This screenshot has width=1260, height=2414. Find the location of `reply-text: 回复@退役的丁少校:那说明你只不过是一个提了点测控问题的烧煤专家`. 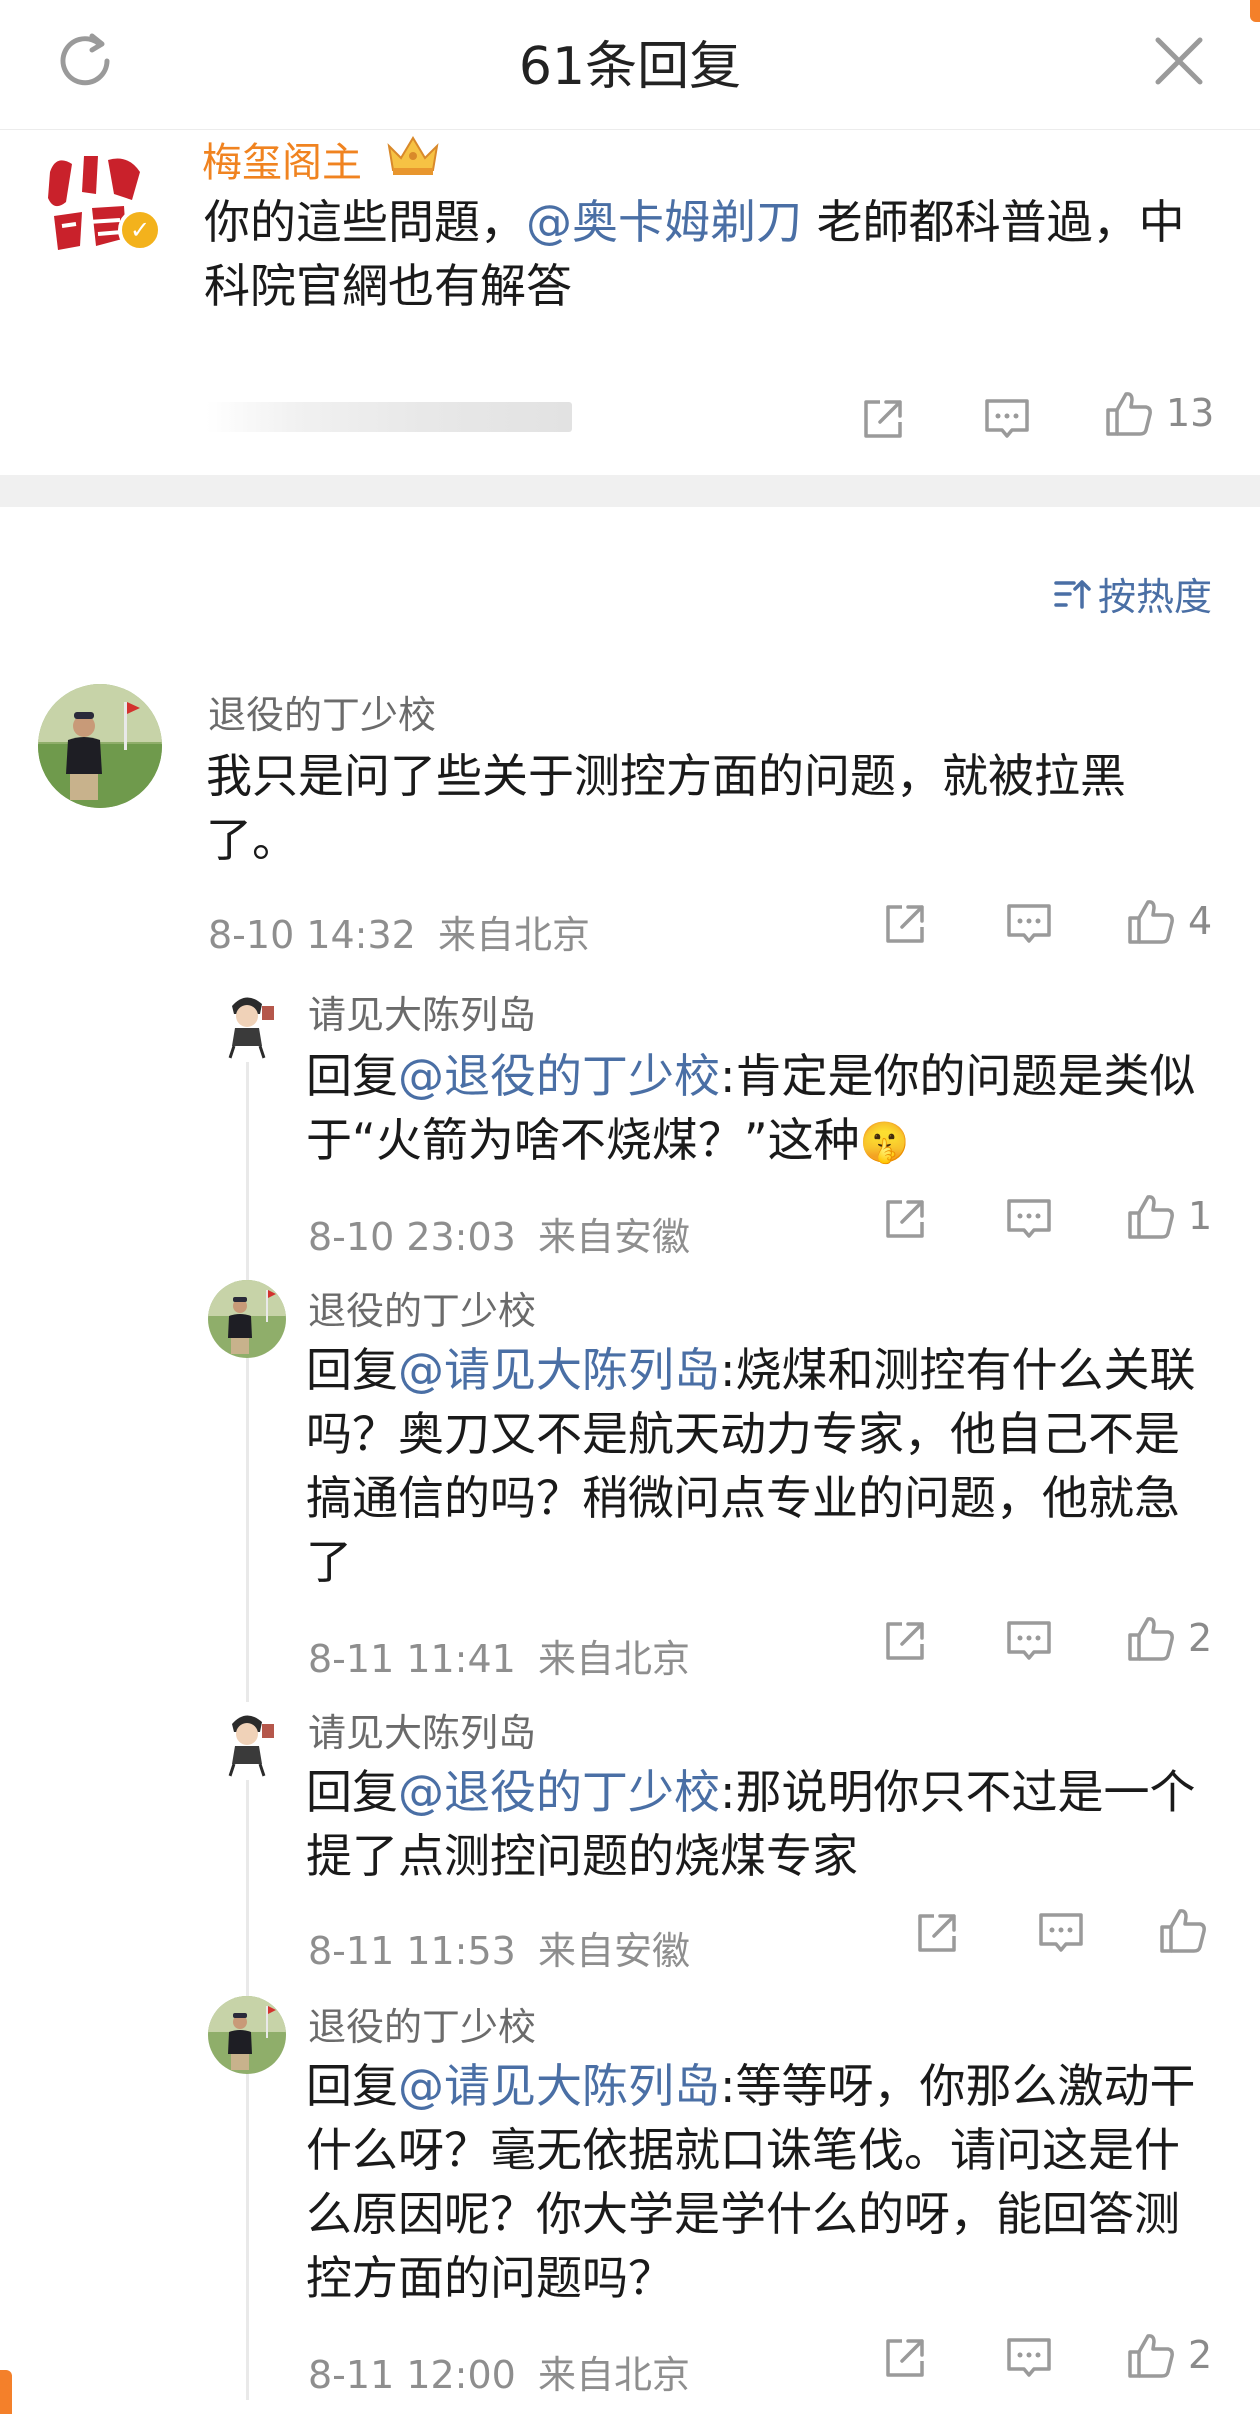

reply-text: 回复@退役的丁少校:那说明你只不过是一个提了点测控问题的烧煤专家 is located at coordinates (761, 1824).